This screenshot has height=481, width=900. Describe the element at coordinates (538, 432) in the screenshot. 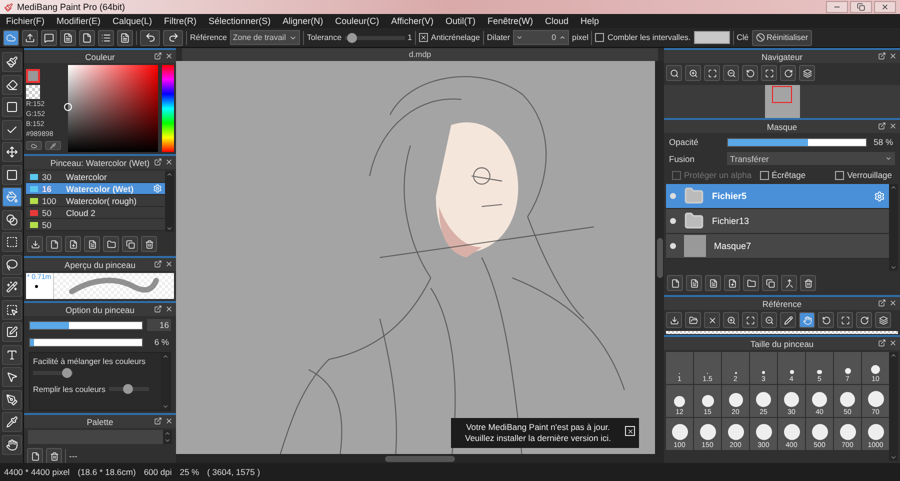

I see `notice-text: Votre MediBang Paint n'est pas à jour. Veuillez installer la dernière version ici.` at that location.